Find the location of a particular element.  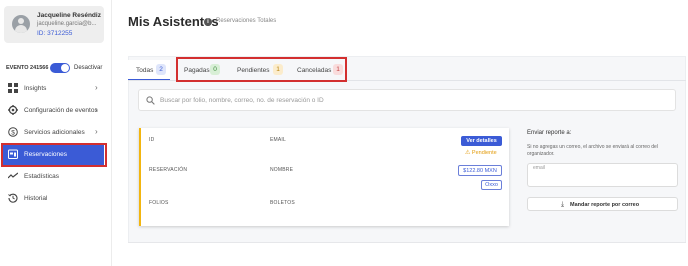

event-toggle is located at coordinates (60, 68).